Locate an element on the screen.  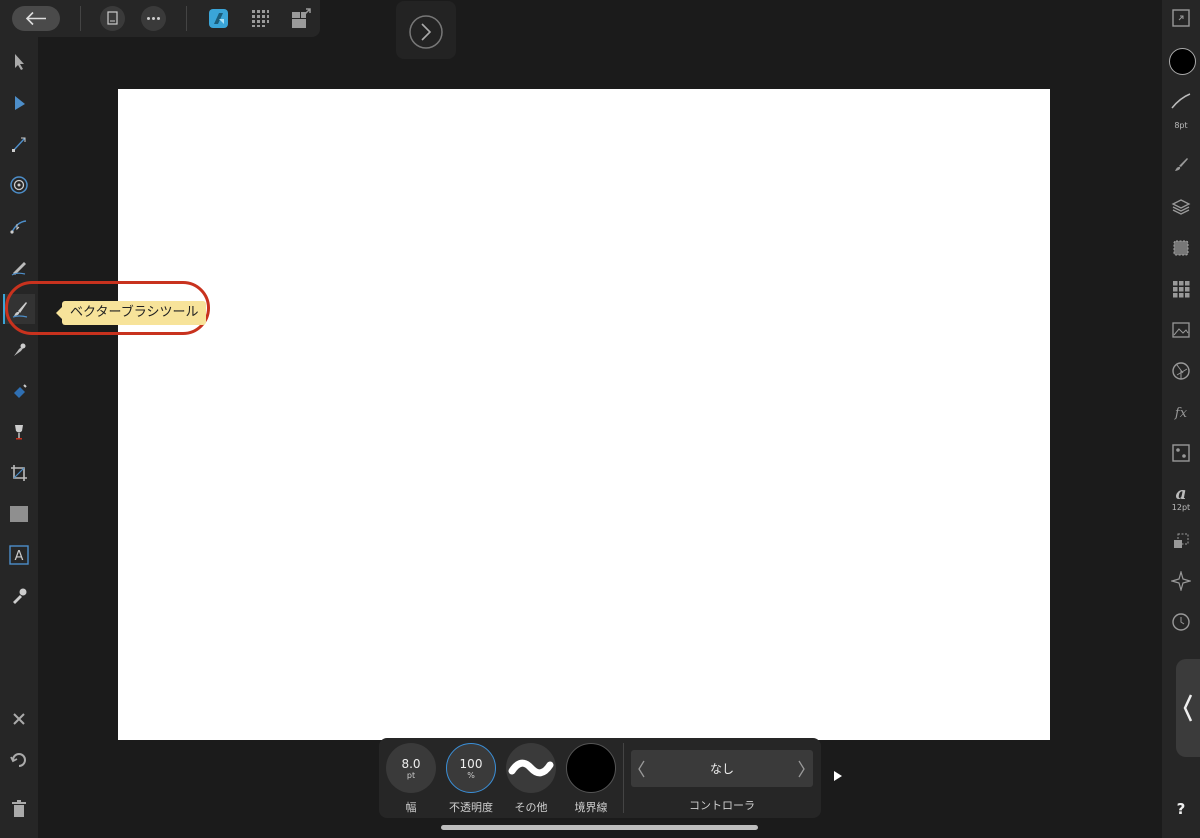
history-studio is located at coordinates (1181, 622).